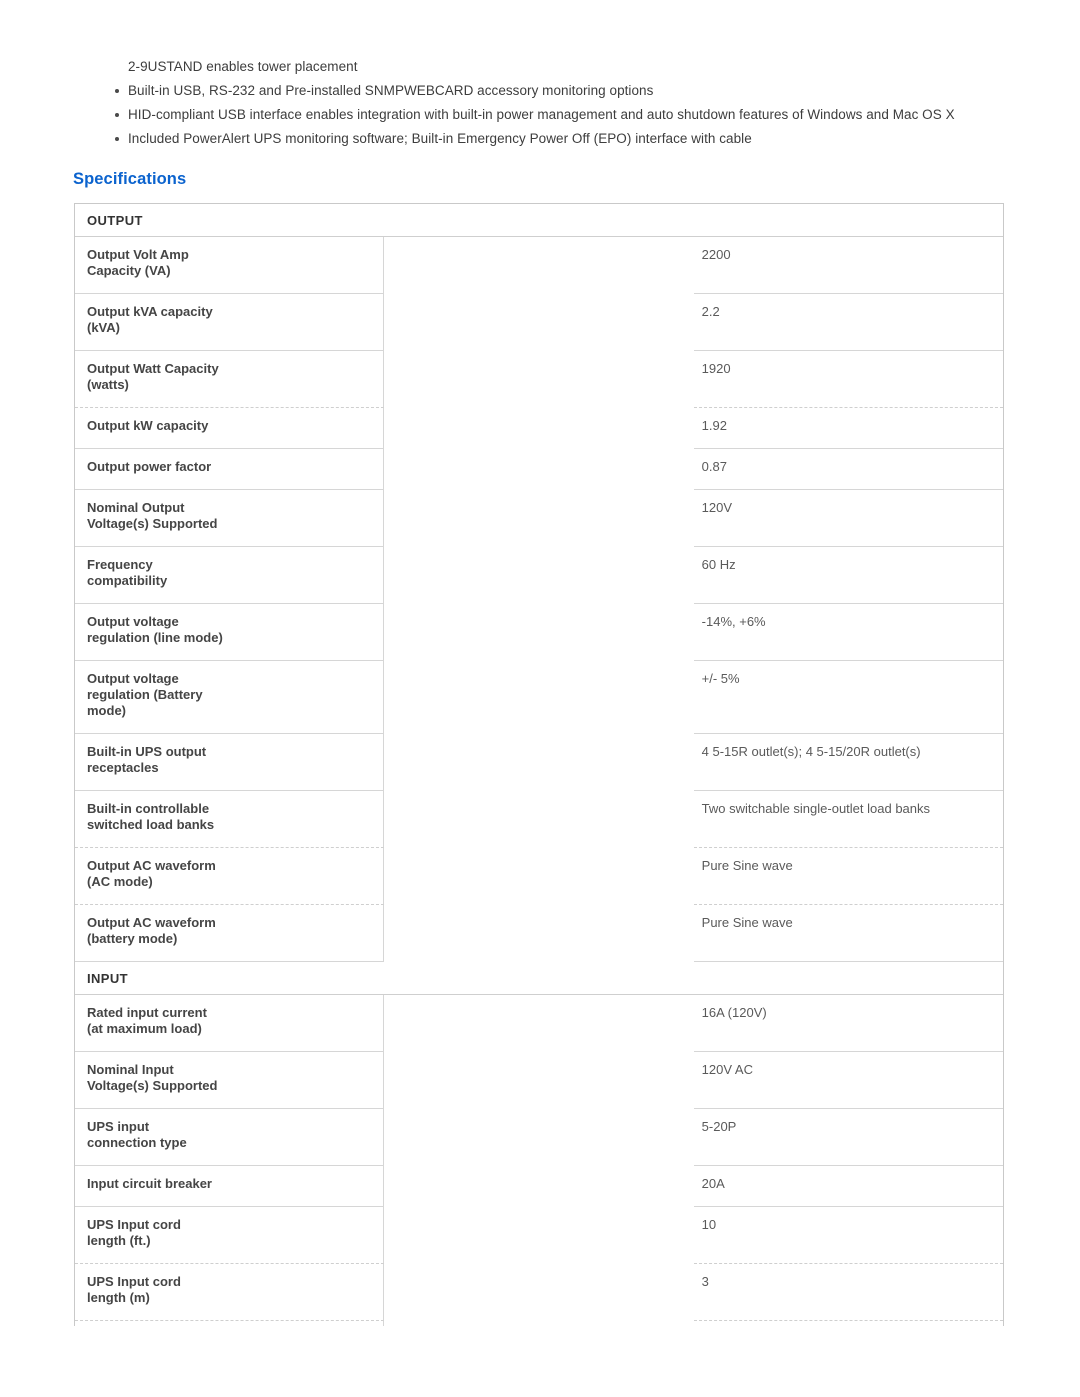 The height and width of the screenshot is (1397, 1080). I want to click on spec-row: Output Volt Amp Capacity (VA) 2200, so click(539, 265).